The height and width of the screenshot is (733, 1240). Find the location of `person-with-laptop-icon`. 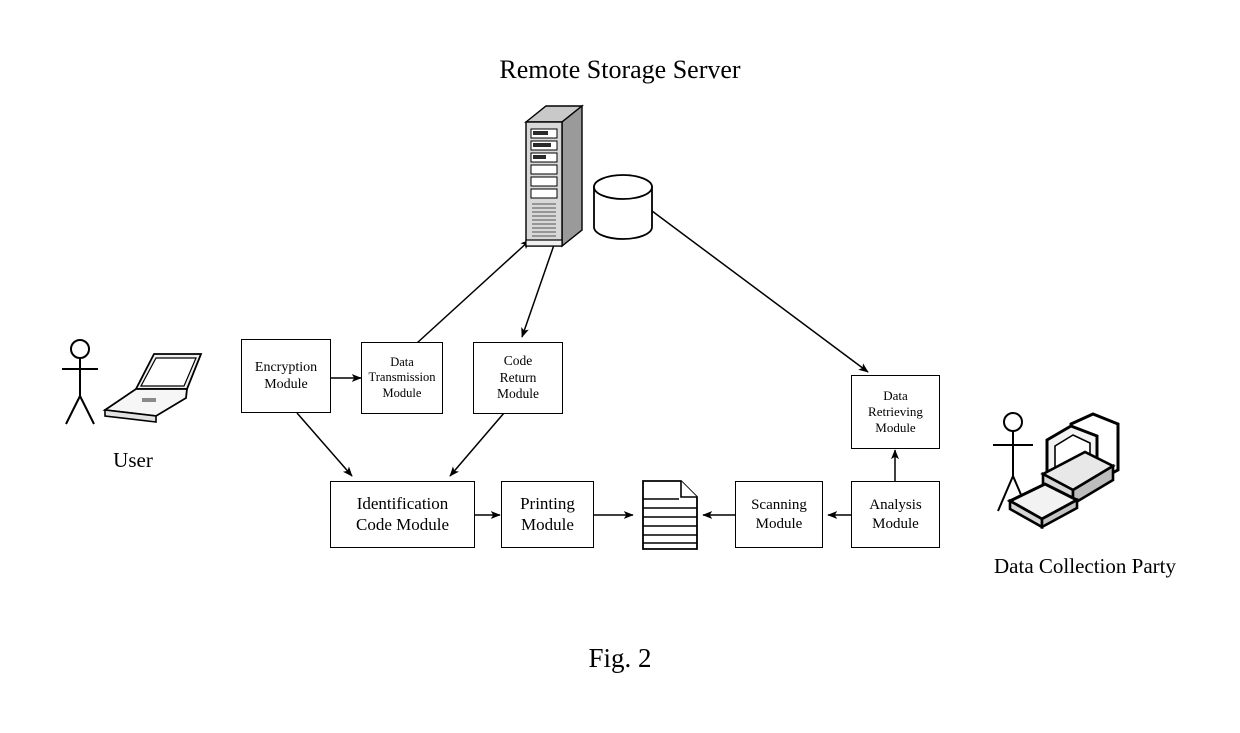

person-with-laptop-icon is located at coordinates (132, 382).